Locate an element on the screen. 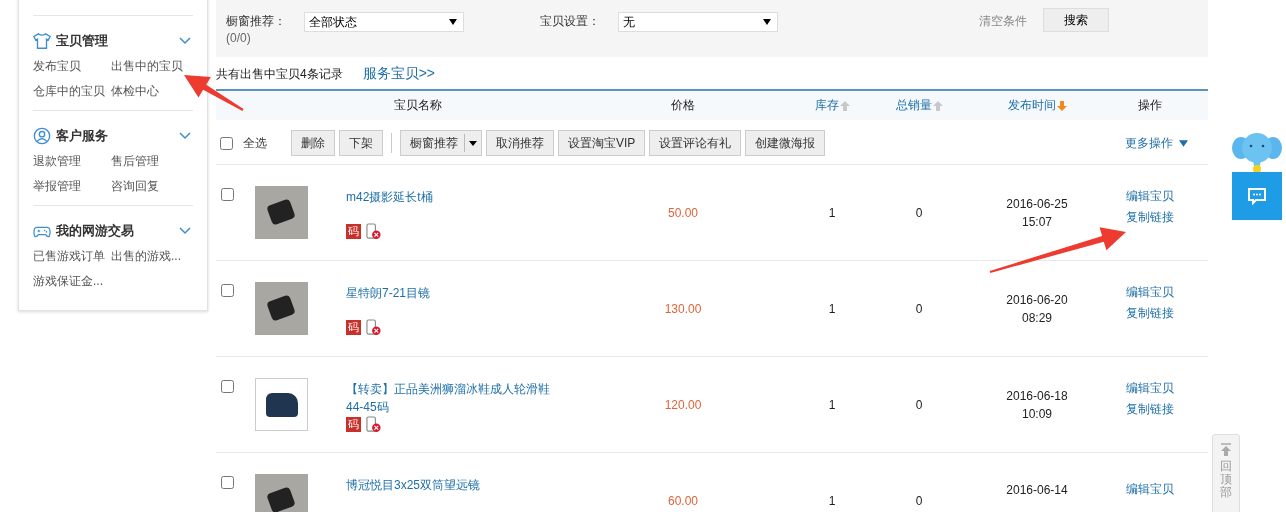  search-button: 搜索 is located at coordinates (1076, 20).